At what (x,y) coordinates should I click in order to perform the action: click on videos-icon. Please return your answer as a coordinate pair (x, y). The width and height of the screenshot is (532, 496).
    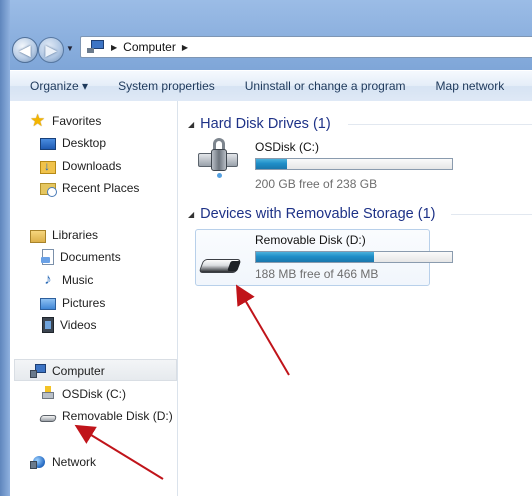
    Looking at the image, I should click on (48, 325).